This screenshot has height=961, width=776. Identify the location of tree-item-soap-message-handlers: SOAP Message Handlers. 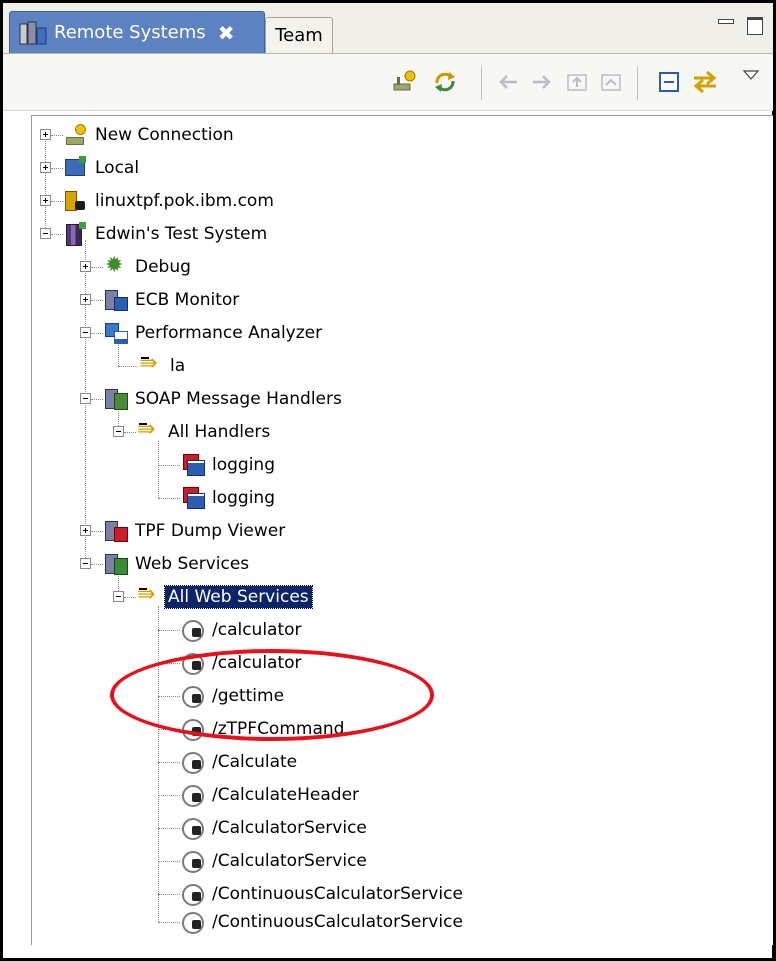
(224, 399).